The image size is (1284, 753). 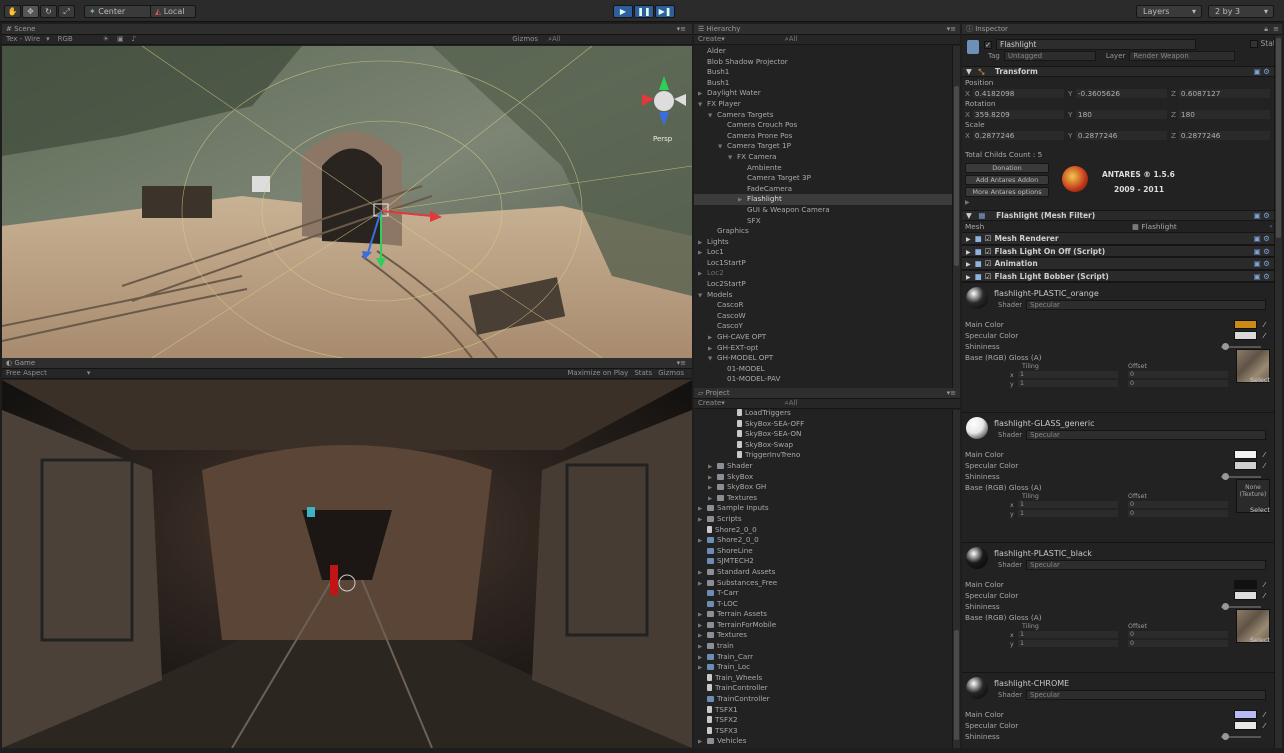 I want to click on expanded-arrow-icon: ▼, so click(x=722, y=147).